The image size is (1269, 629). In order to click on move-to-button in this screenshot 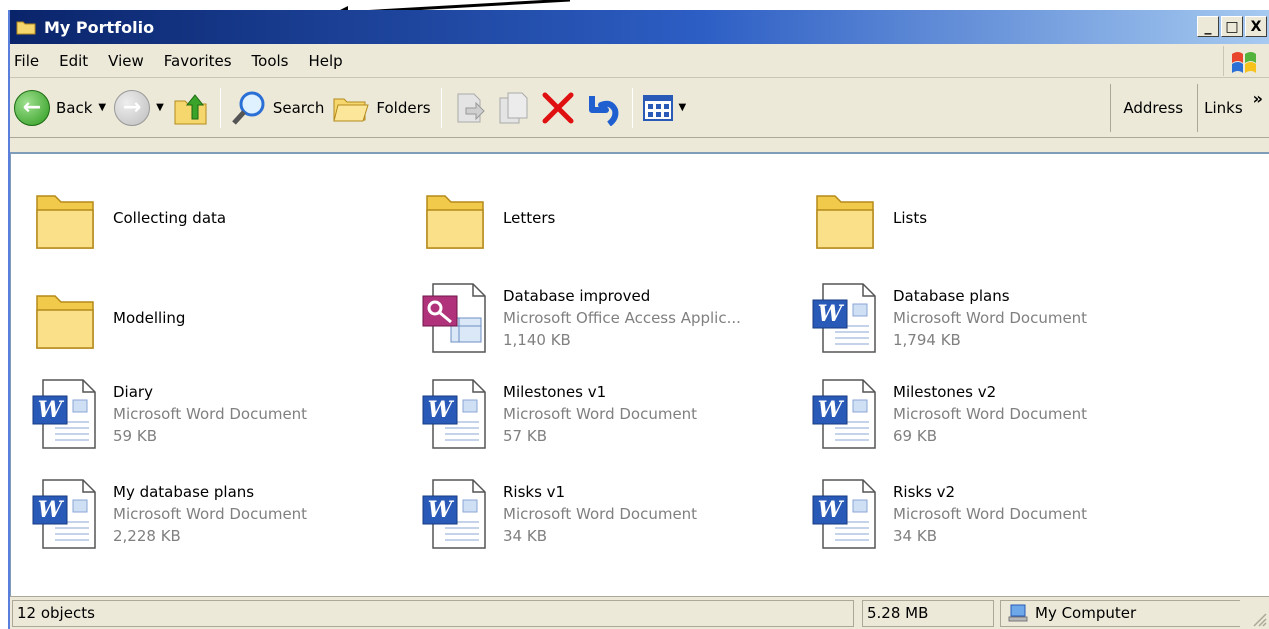, I will do `click(470, 108)`.